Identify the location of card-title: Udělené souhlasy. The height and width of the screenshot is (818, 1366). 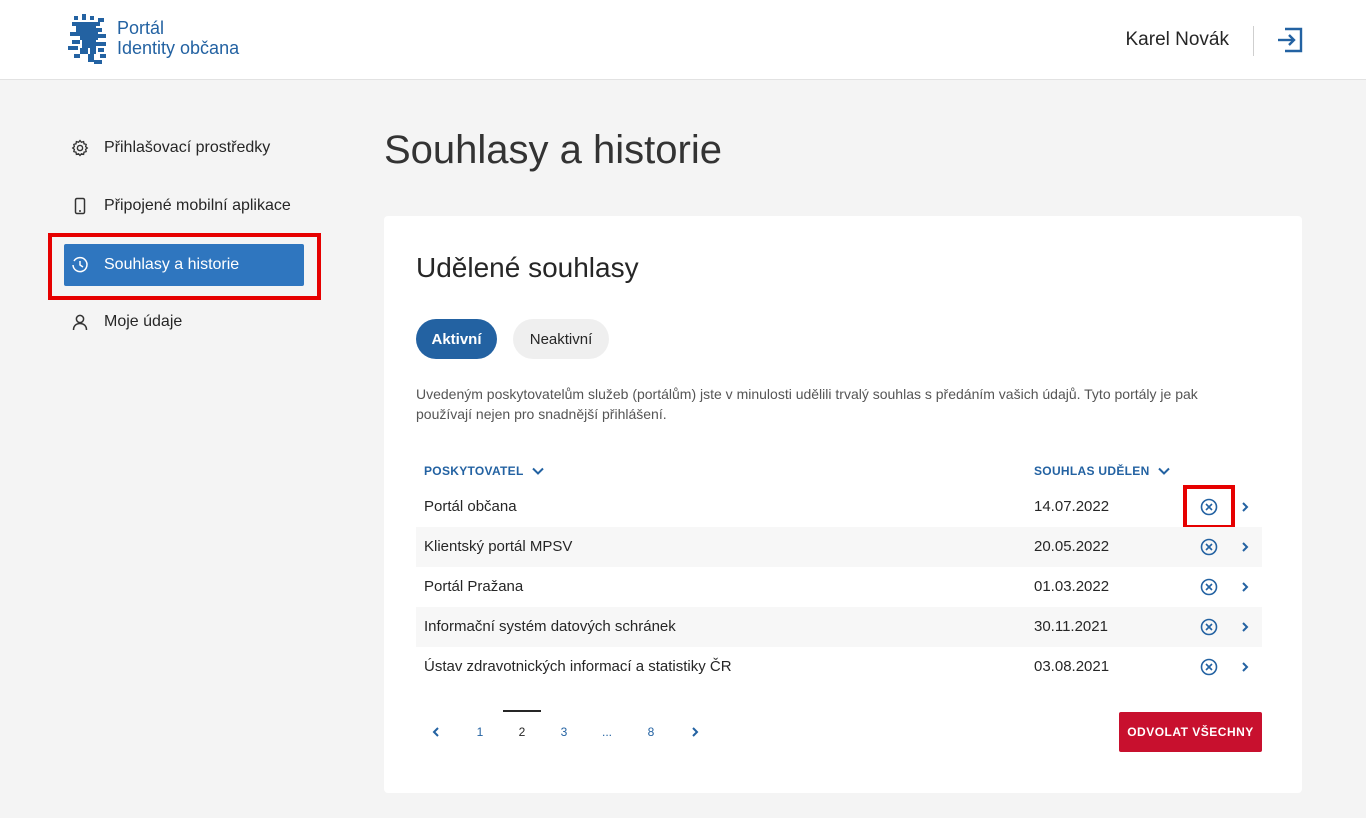
(527, 267).